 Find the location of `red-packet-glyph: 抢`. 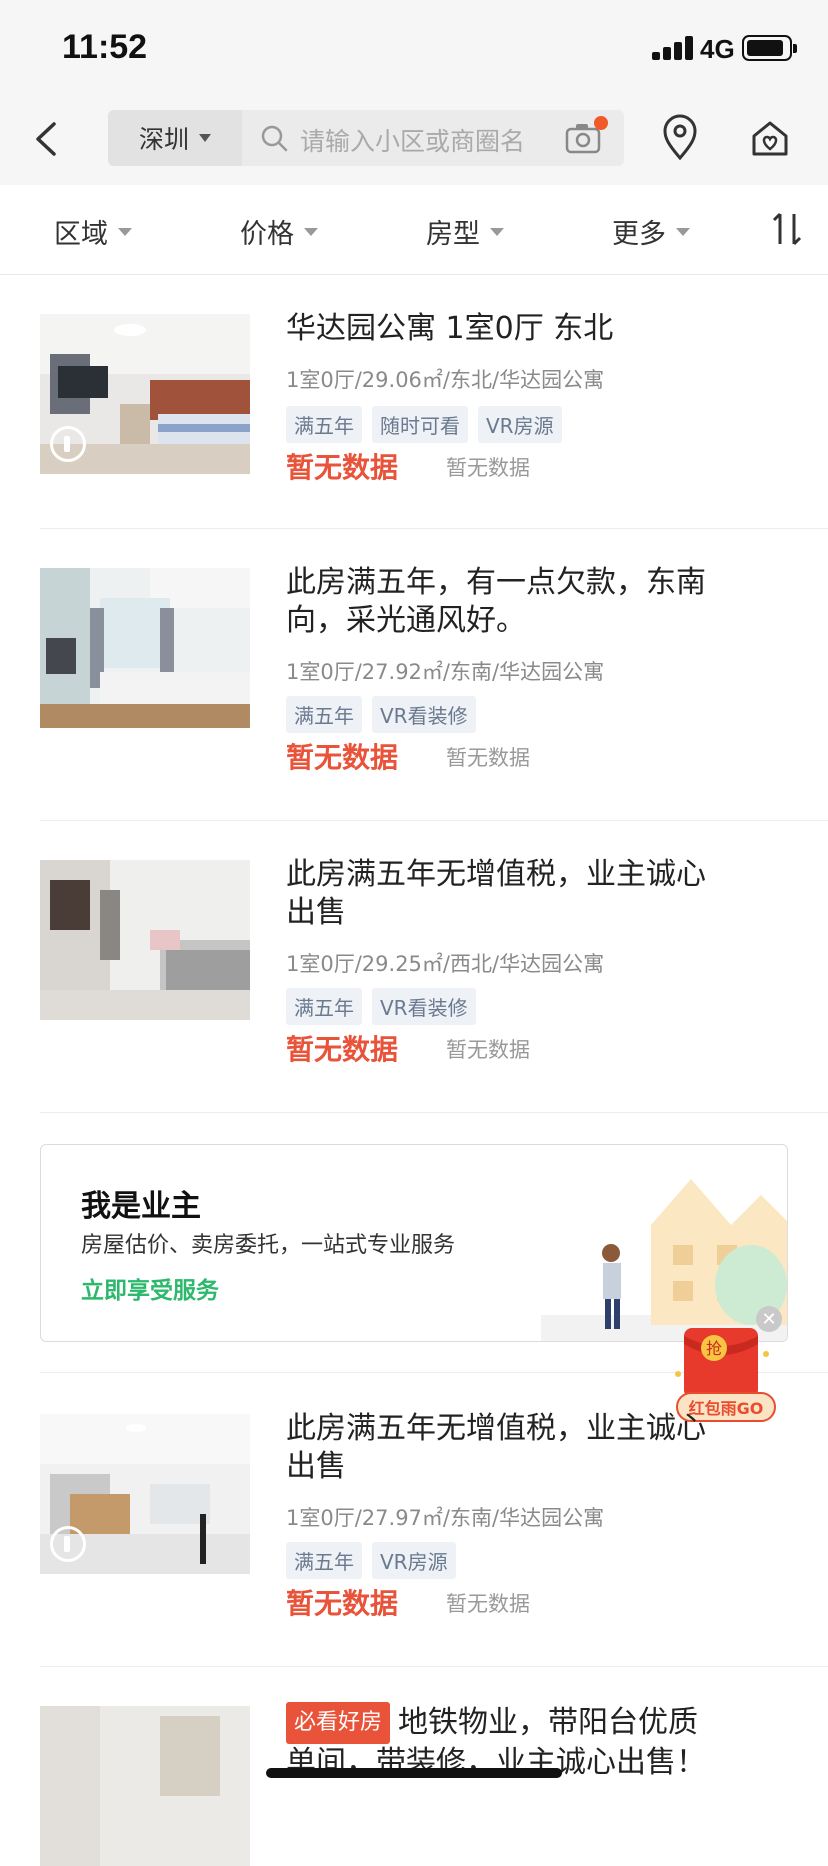

red-packet-glyph: 抢 is located at coordinates (714, 1348).